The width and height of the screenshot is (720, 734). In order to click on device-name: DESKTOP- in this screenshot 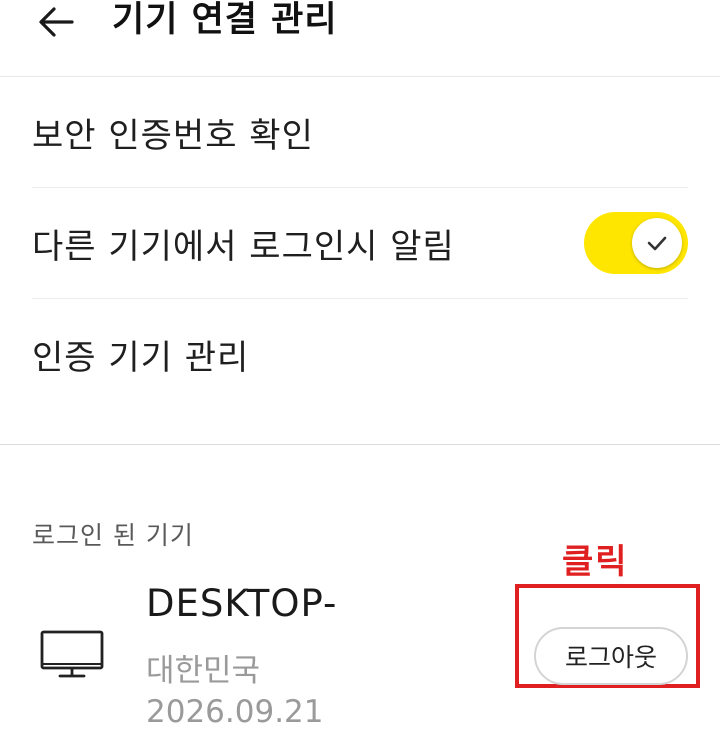, I will do `click(242, 603)`.